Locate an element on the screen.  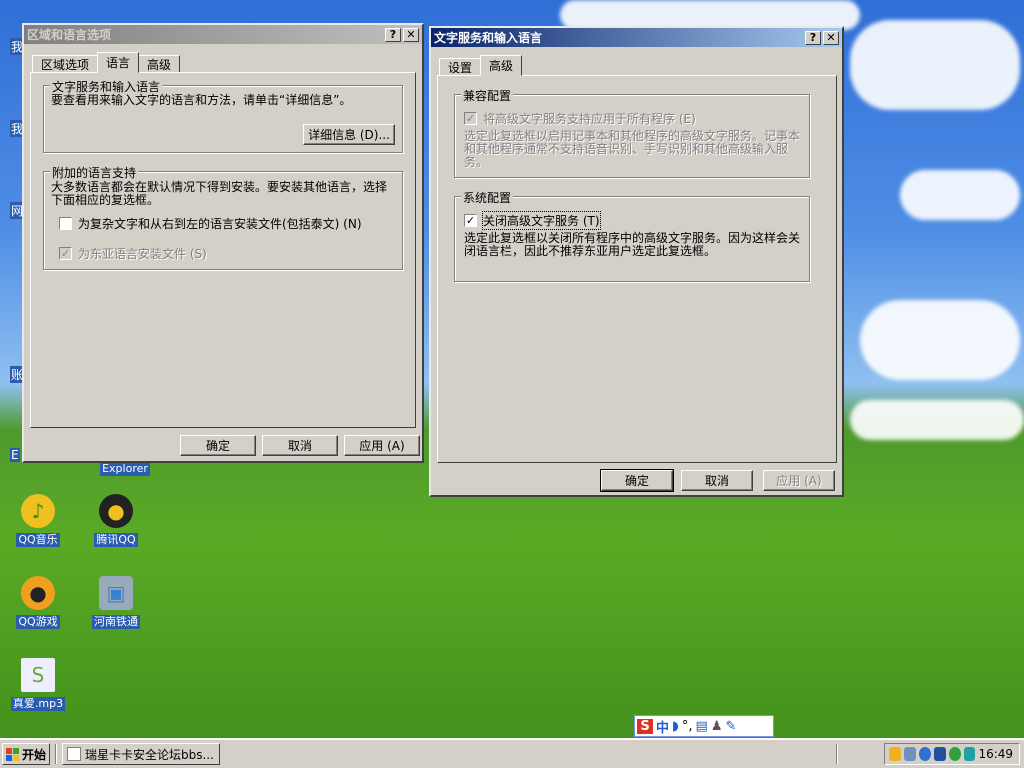
qq-music-icon: ♪ is located at coordinates (38, 511).